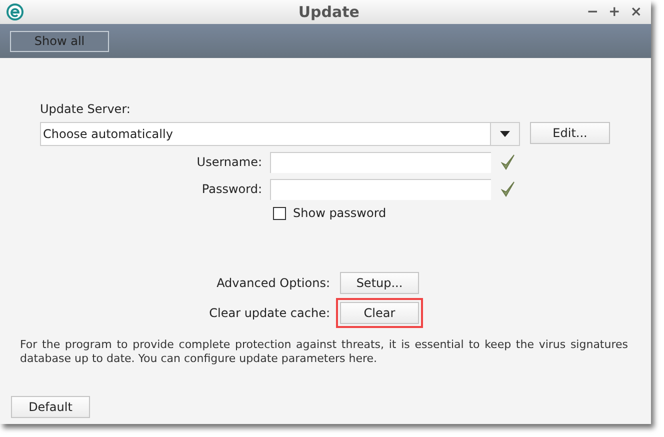 Image resolution: width=664 pixels, height=437 pixels. Describe the element at coordinates (636, 12) in the screenshot. I see `close-button: ×` at that location.